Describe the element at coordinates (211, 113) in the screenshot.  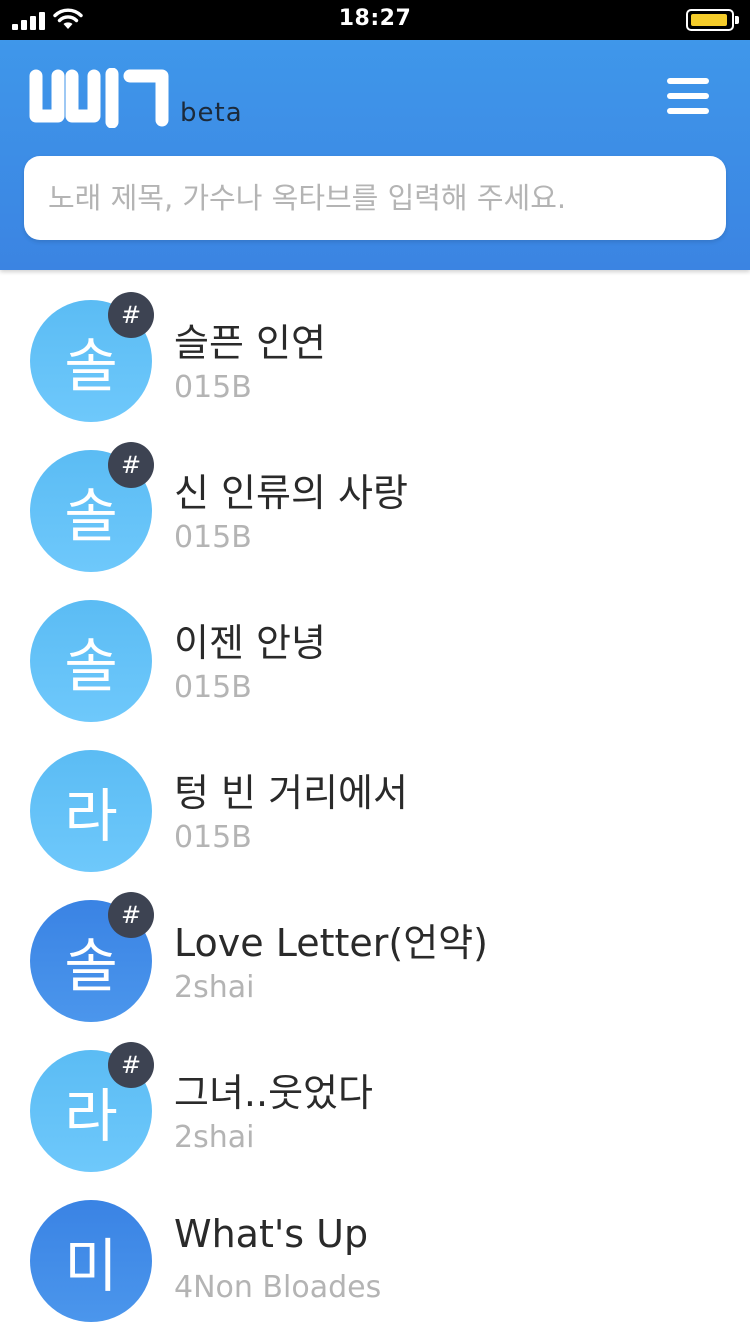
I see `beta-label: beta` at that location.